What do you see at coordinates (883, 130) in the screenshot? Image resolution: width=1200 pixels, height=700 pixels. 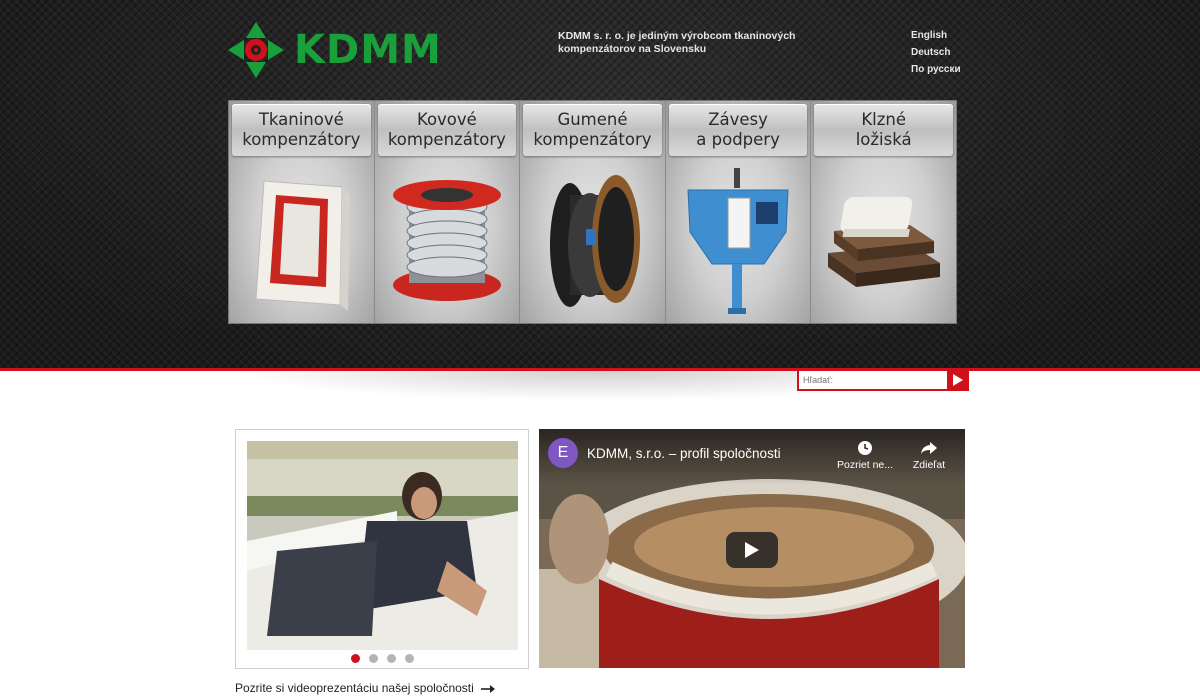 I see `product-label: Klzné ložiská` at bounding box center [883, 130].